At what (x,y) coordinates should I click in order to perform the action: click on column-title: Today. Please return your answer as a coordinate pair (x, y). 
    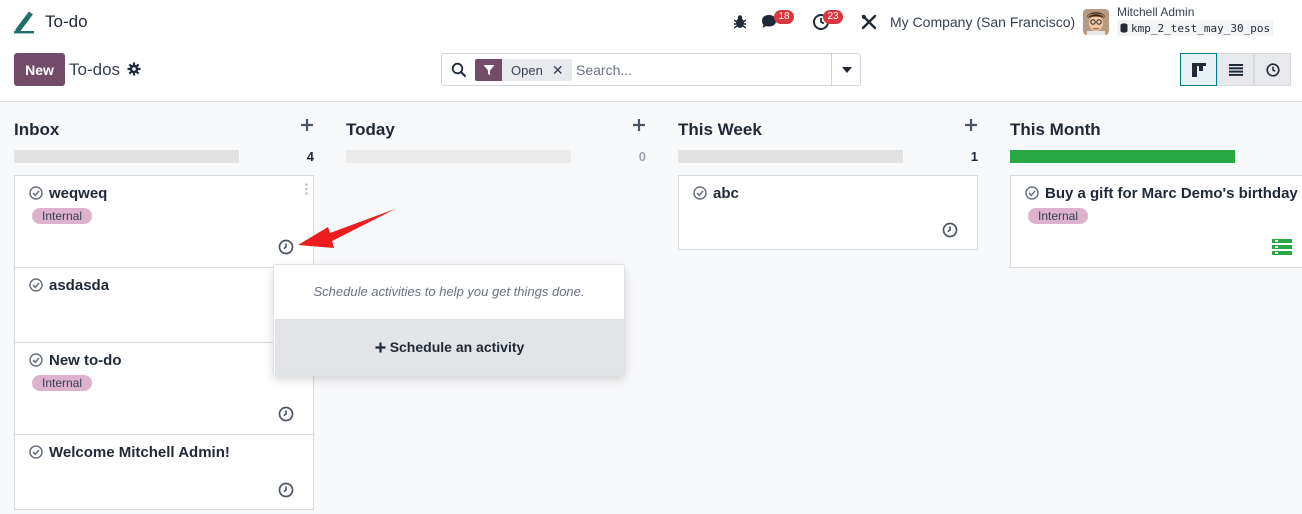
    Looking at the image, I should click on (370, 129).